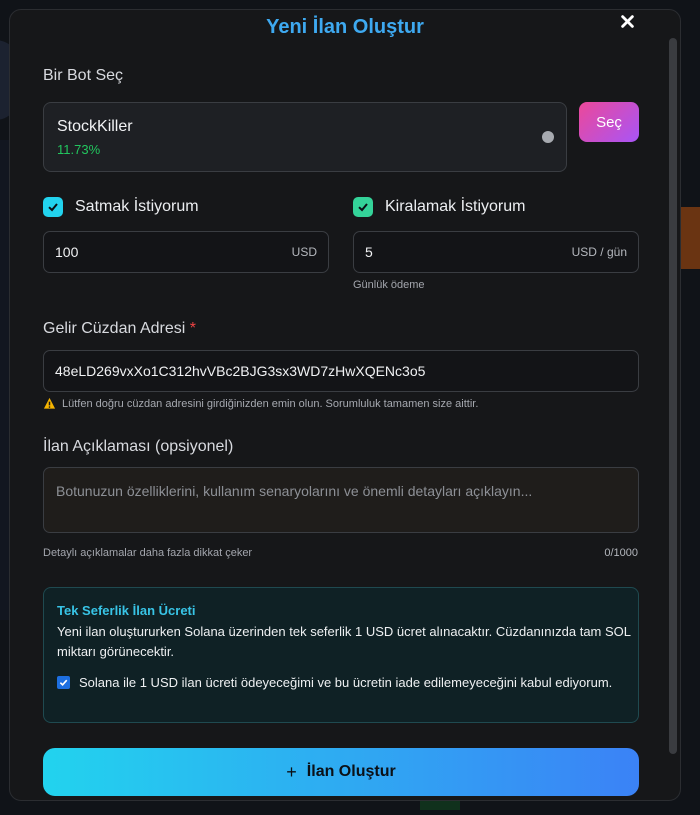 The height and width of the screenshot is (815, 700). What do you see at coordinates (49, 403) in the screenshot?
I see `warning-icon` at bounding box center [49, 403].